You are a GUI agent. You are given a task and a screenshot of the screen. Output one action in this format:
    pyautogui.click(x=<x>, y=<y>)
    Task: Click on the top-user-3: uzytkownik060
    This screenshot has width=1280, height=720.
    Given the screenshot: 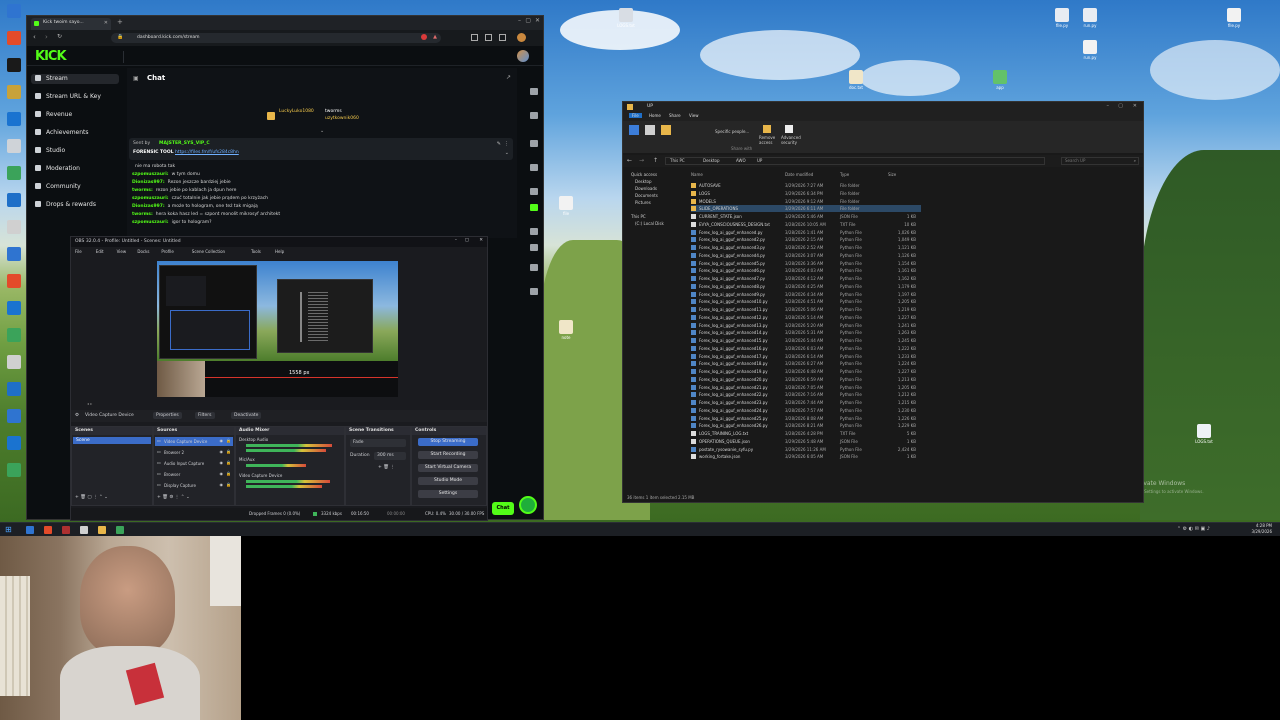 What is the action you would take?
    pyautogui.click(x=342, y=118)
    